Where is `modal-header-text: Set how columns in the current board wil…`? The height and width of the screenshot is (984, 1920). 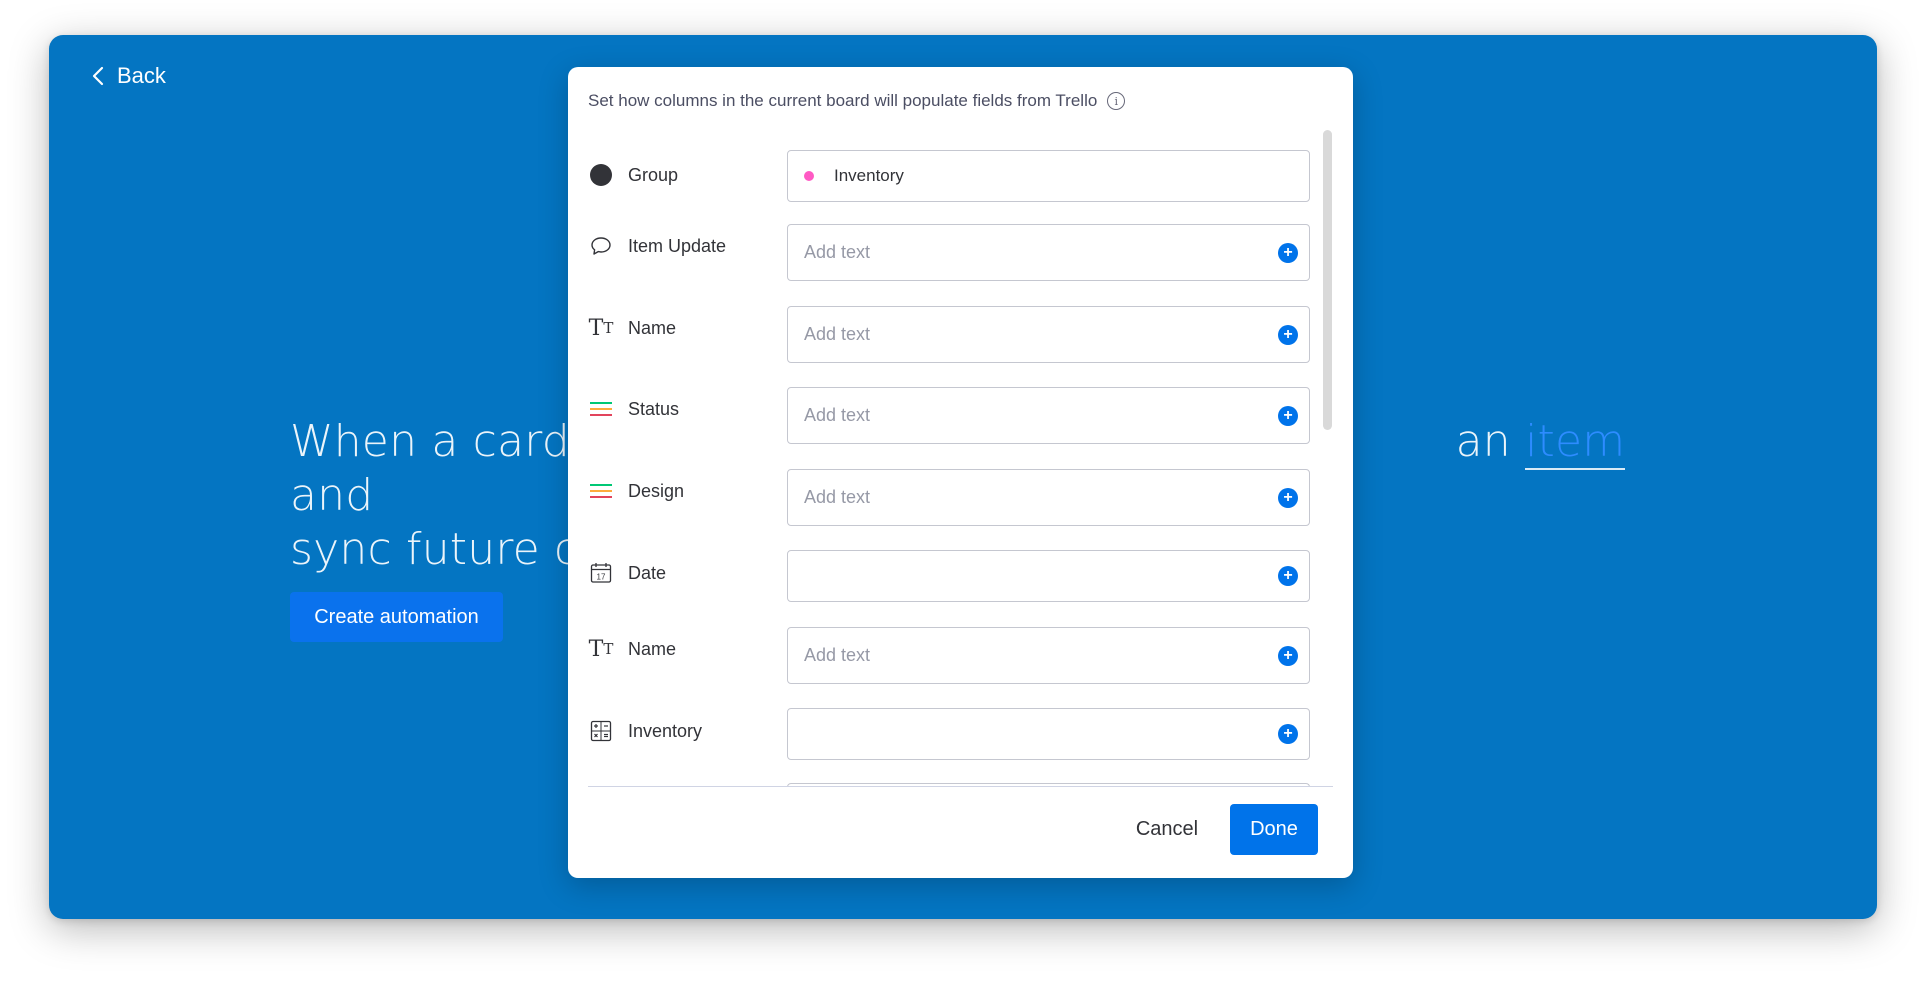
modal-header-text: Set how columns in the current board wil… is located at coordinates (843, 100).